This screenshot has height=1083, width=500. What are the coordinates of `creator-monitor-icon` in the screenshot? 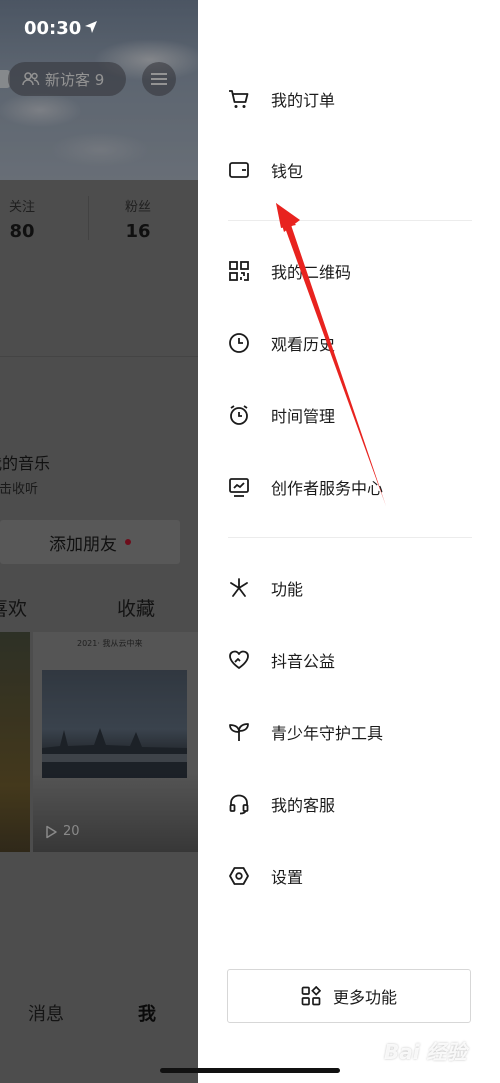 It's located at (239, 487).